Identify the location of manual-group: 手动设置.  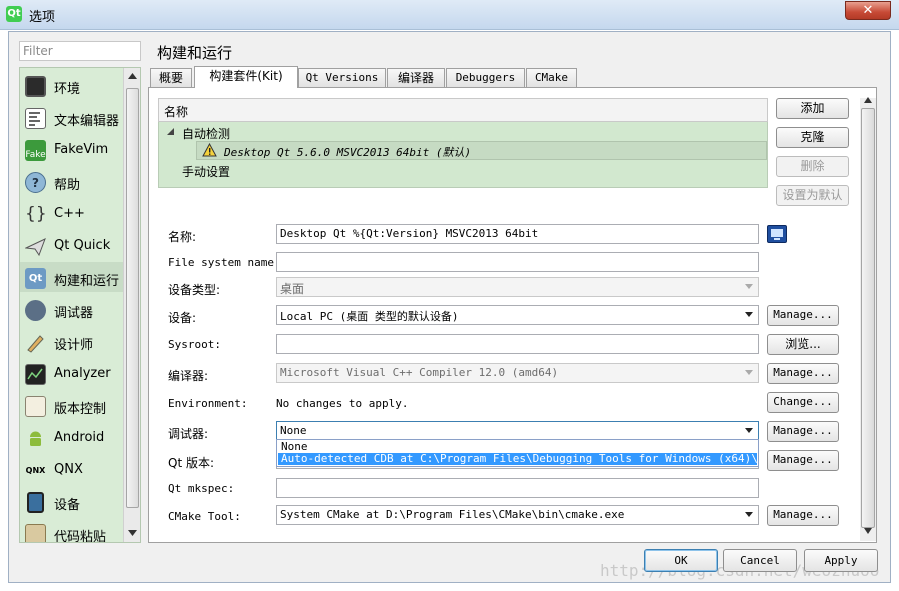
(206, 171).